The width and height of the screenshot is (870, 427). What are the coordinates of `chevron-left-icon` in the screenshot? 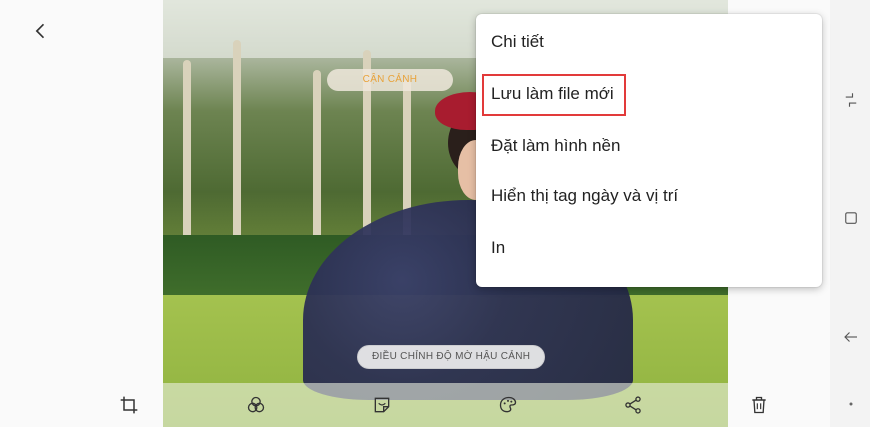 It's located at (40, 31).